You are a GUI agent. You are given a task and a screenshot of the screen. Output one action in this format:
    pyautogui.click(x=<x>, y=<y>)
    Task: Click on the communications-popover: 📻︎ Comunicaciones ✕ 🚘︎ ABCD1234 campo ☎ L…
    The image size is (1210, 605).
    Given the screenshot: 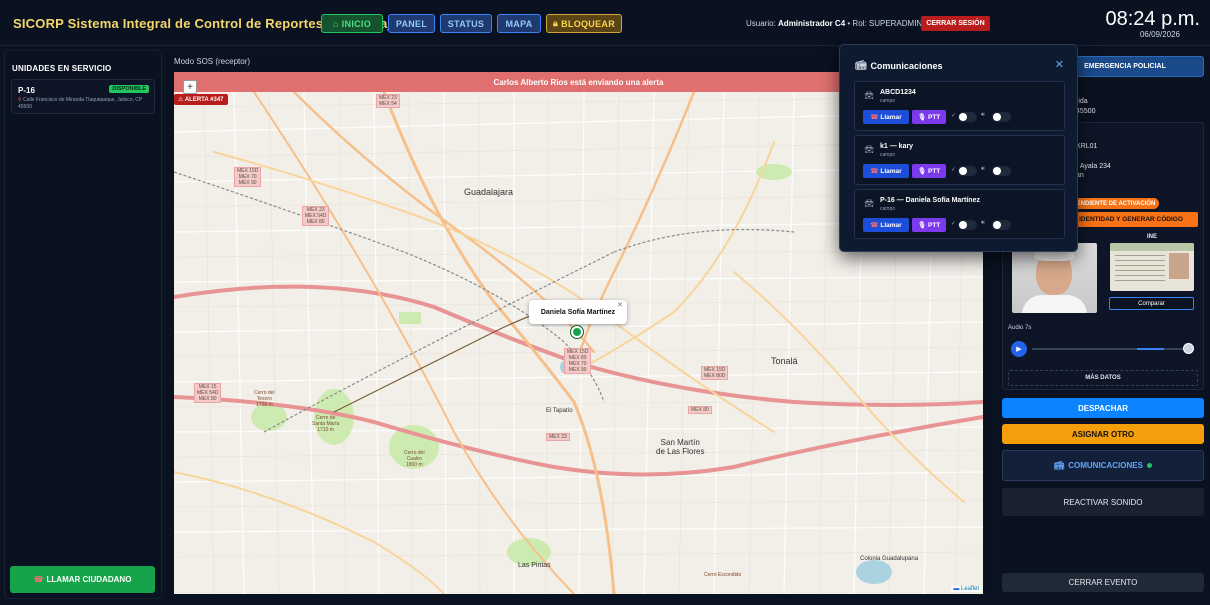 What is the action you would take?
    pyautogui.click(x=958, y=148)
    